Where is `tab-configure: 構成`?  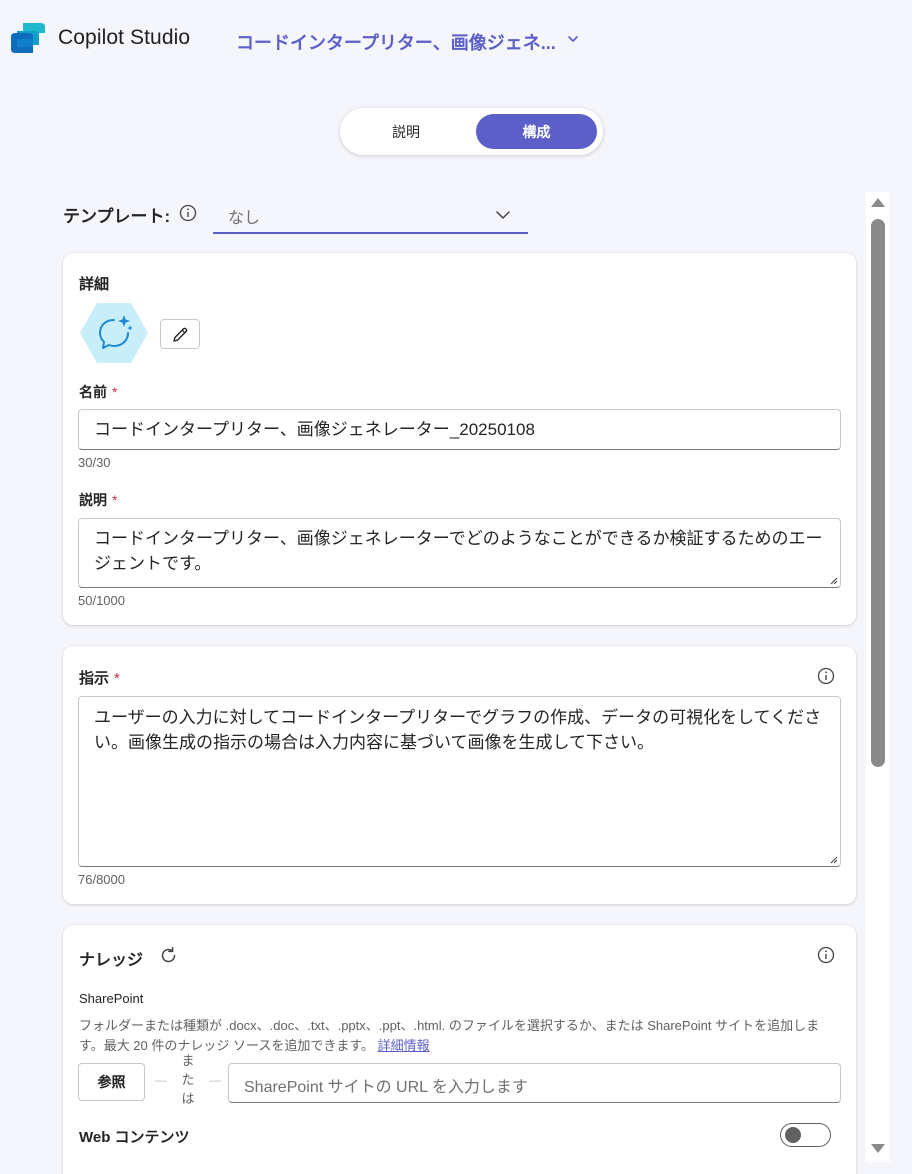
tab-configure: 構成 is located at coordinates (536, 131).